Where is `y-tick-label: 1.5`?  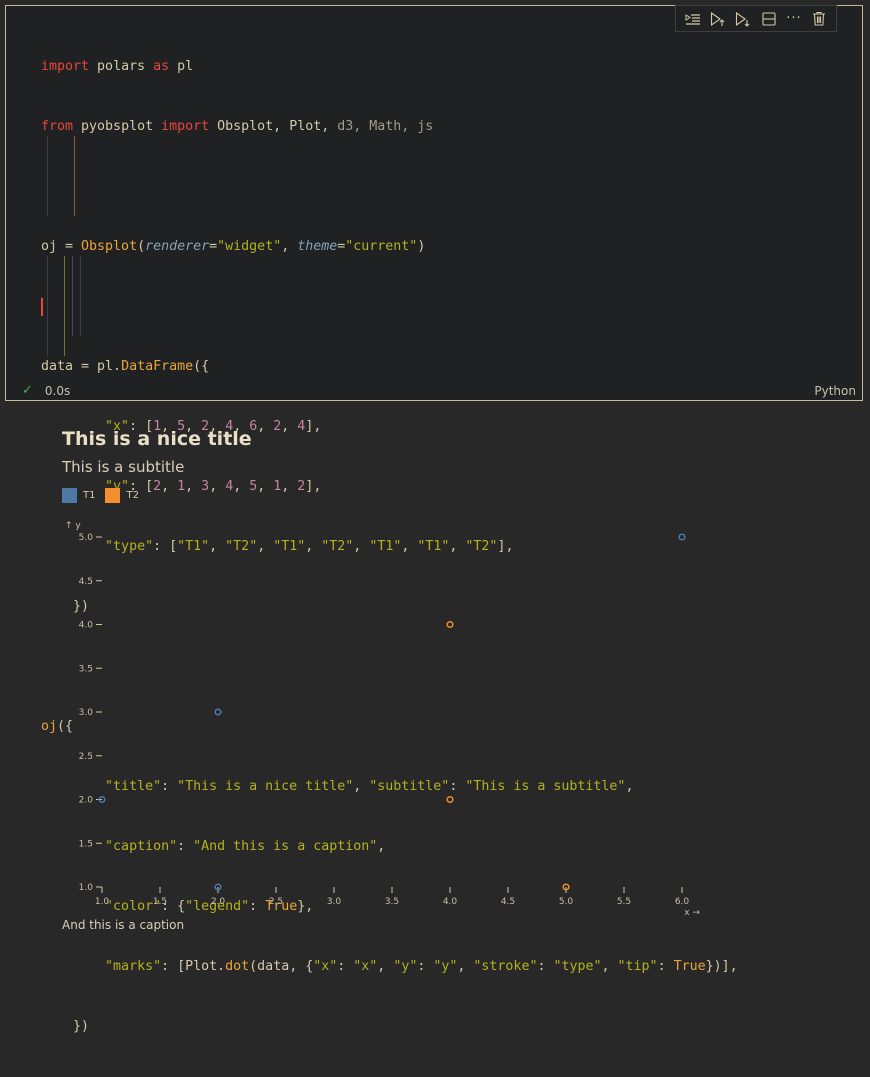
y-tick-label: 1.5 is located at coordinates (86, 844).